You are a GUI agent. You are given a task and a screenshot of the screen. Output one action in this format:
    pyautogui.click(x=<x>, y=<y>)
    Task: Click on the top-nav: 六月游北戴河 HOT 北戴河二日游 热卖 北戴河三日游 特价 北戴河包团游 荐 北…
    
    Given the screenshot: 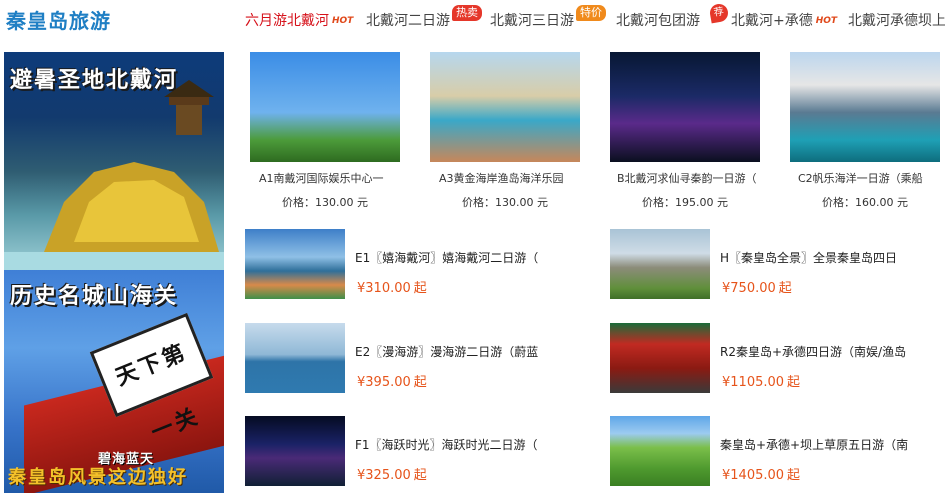 What is the action you would take?
    pyautogui.click(x=595, y=21)
    